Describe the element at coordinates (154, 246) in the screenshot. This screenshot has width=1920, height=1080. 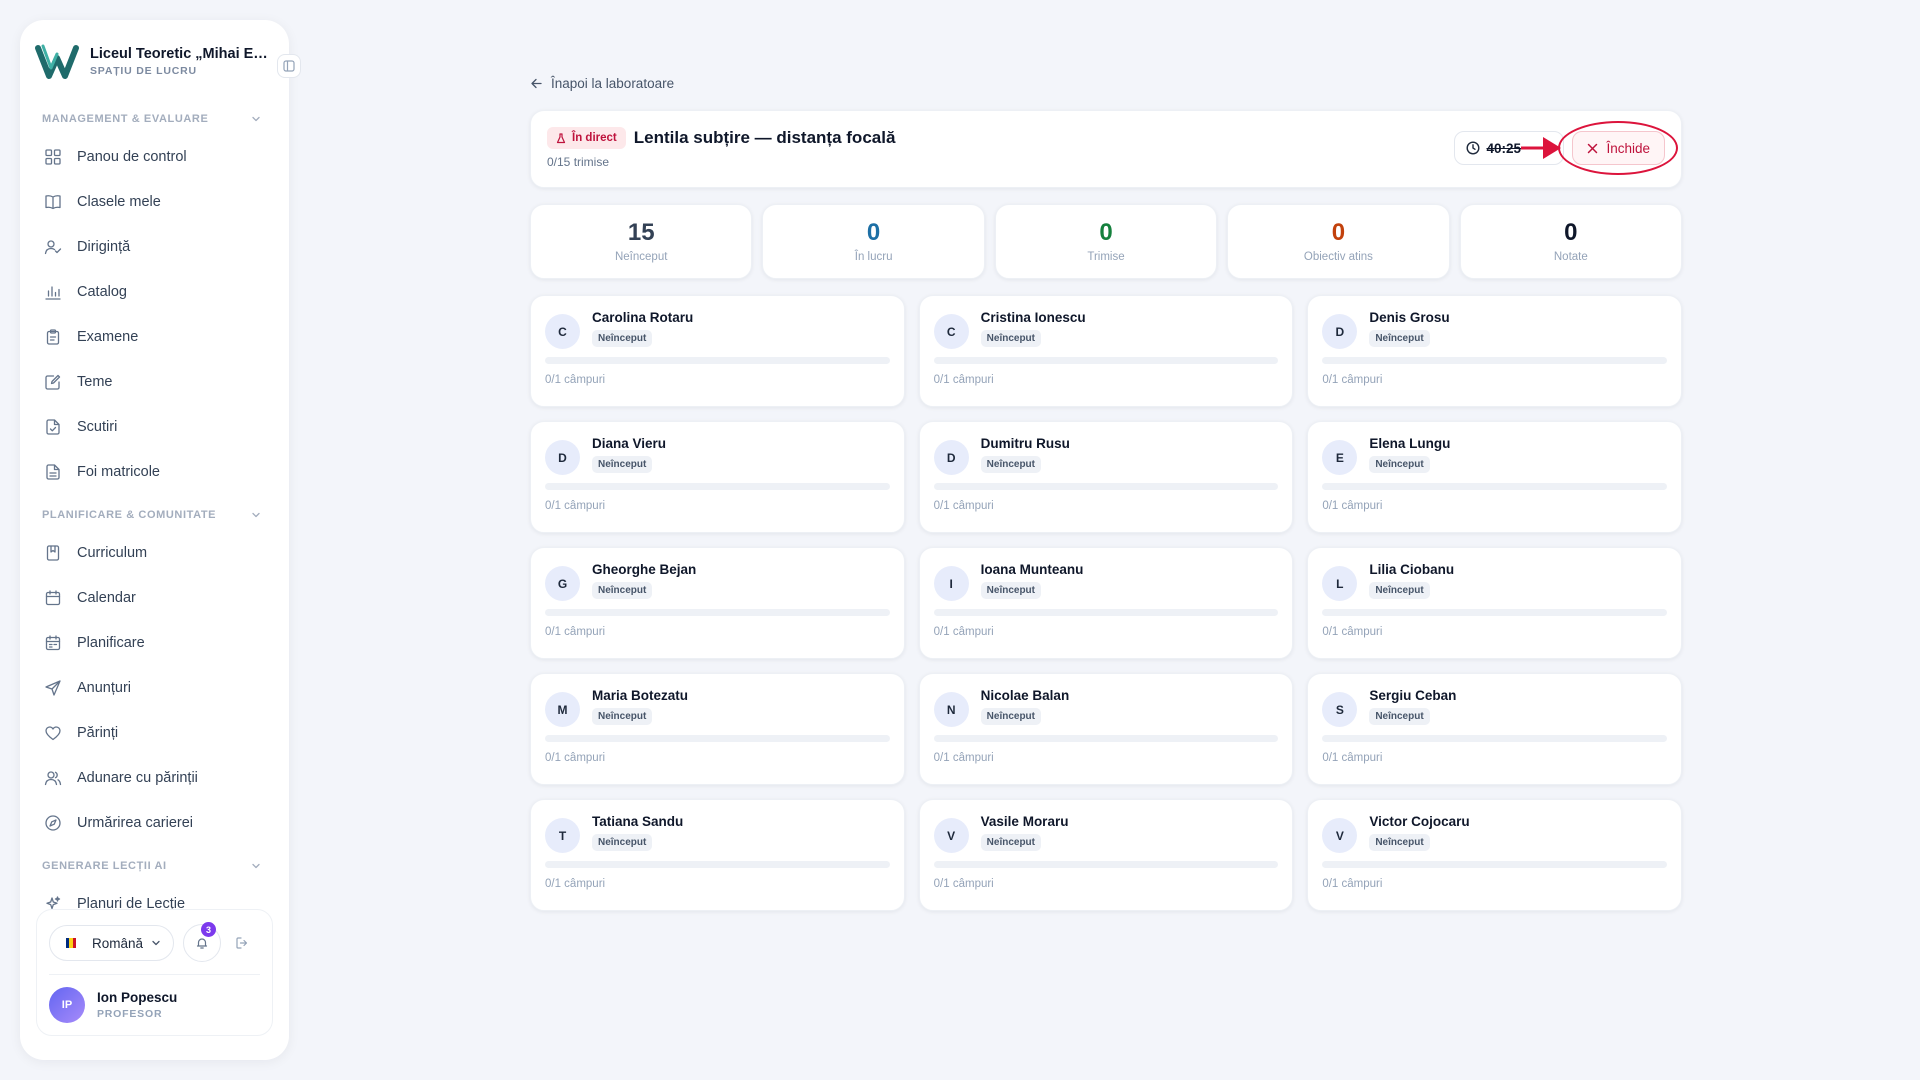
I see `sidebar-item: Dirigință` at that location.